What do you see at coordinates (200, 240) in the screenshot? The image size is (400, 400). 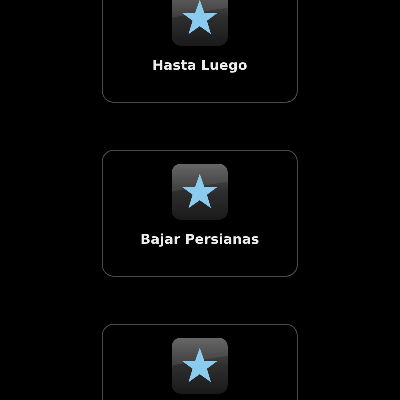 I see `shortcut-label: Bajar Persianas` at bounding box center [200, 240].